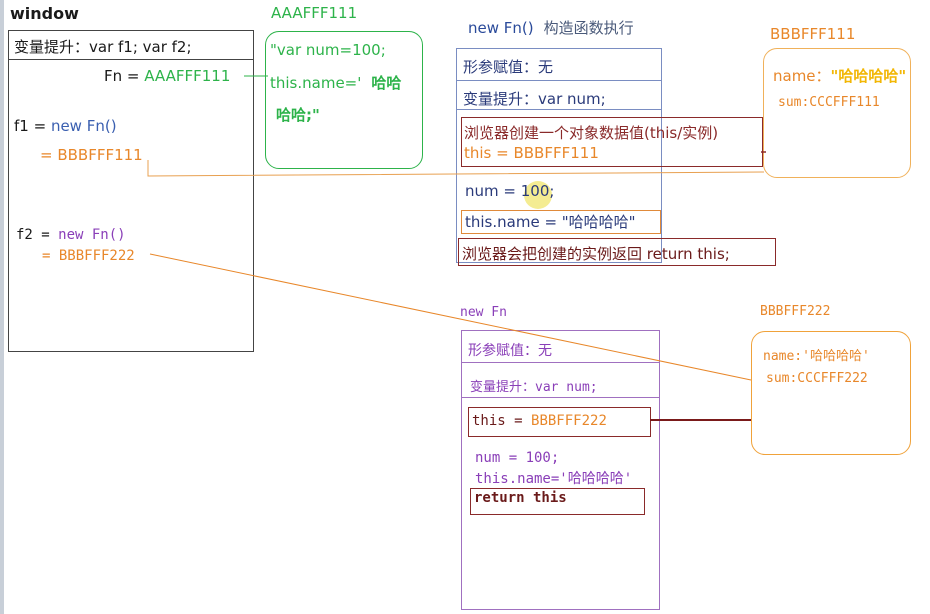  I want to click on connector-f1-to-bbb1, so click(456, 168).